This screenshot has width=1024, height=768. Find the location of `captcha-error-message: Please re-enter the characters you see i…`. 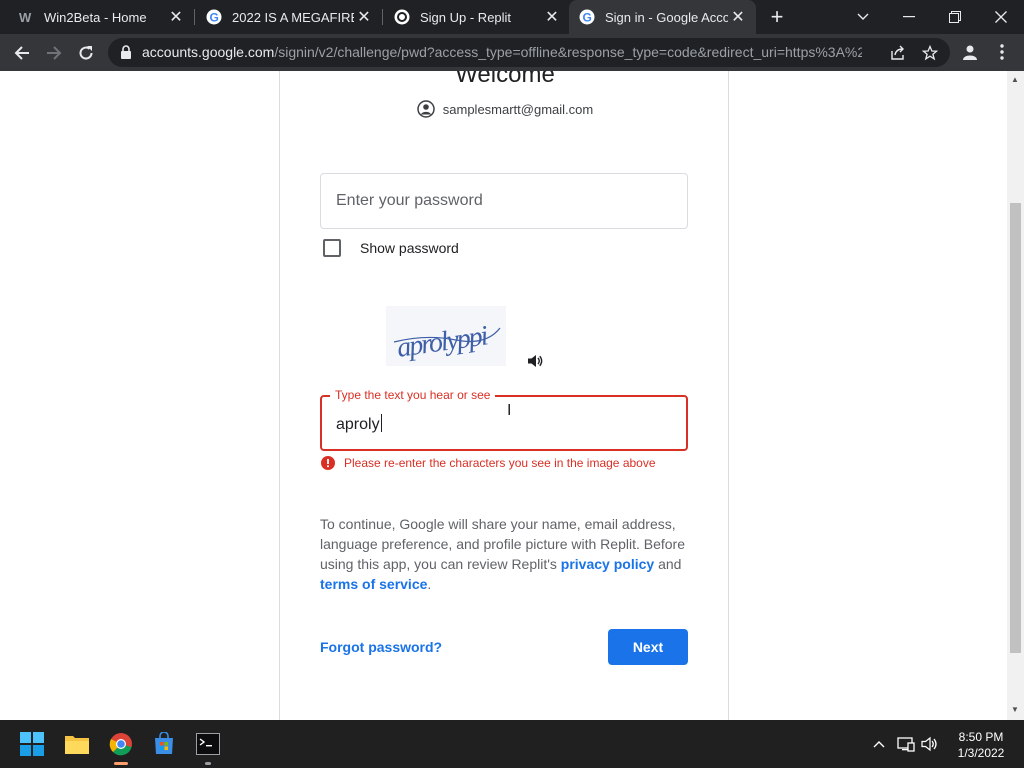

captcha-error-message: Please re-enter the characters you see i… is located at coordinates (488, 463).